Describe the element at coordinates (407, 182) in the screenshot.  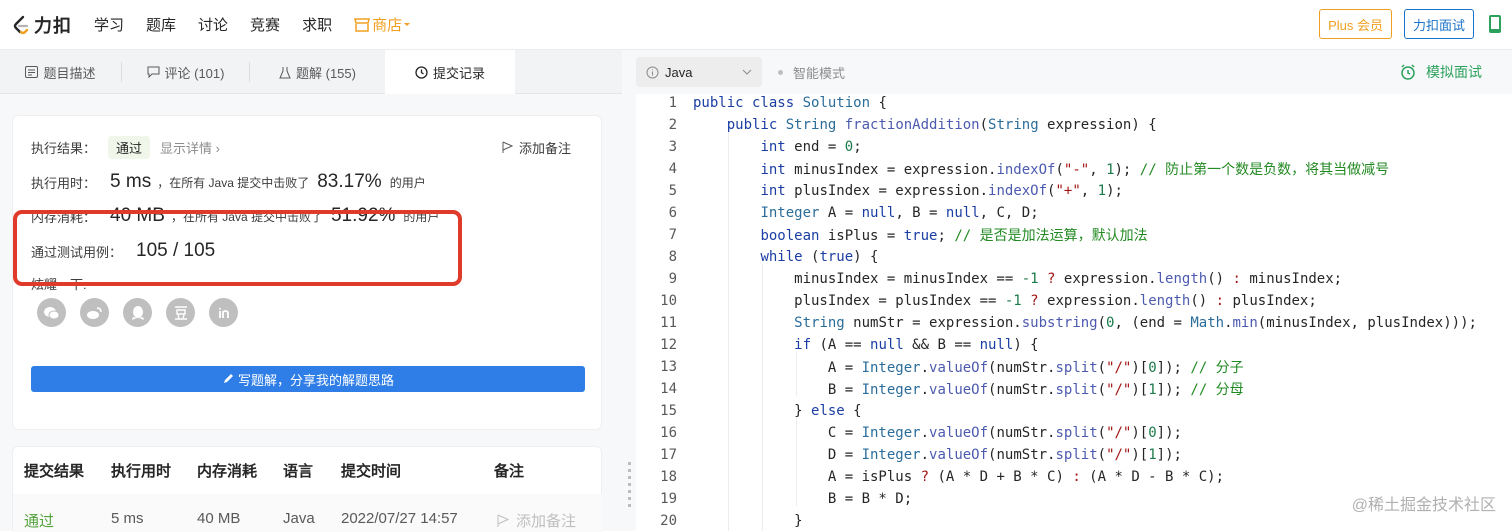
I see `runtime-suffix: 的用户` at that location.